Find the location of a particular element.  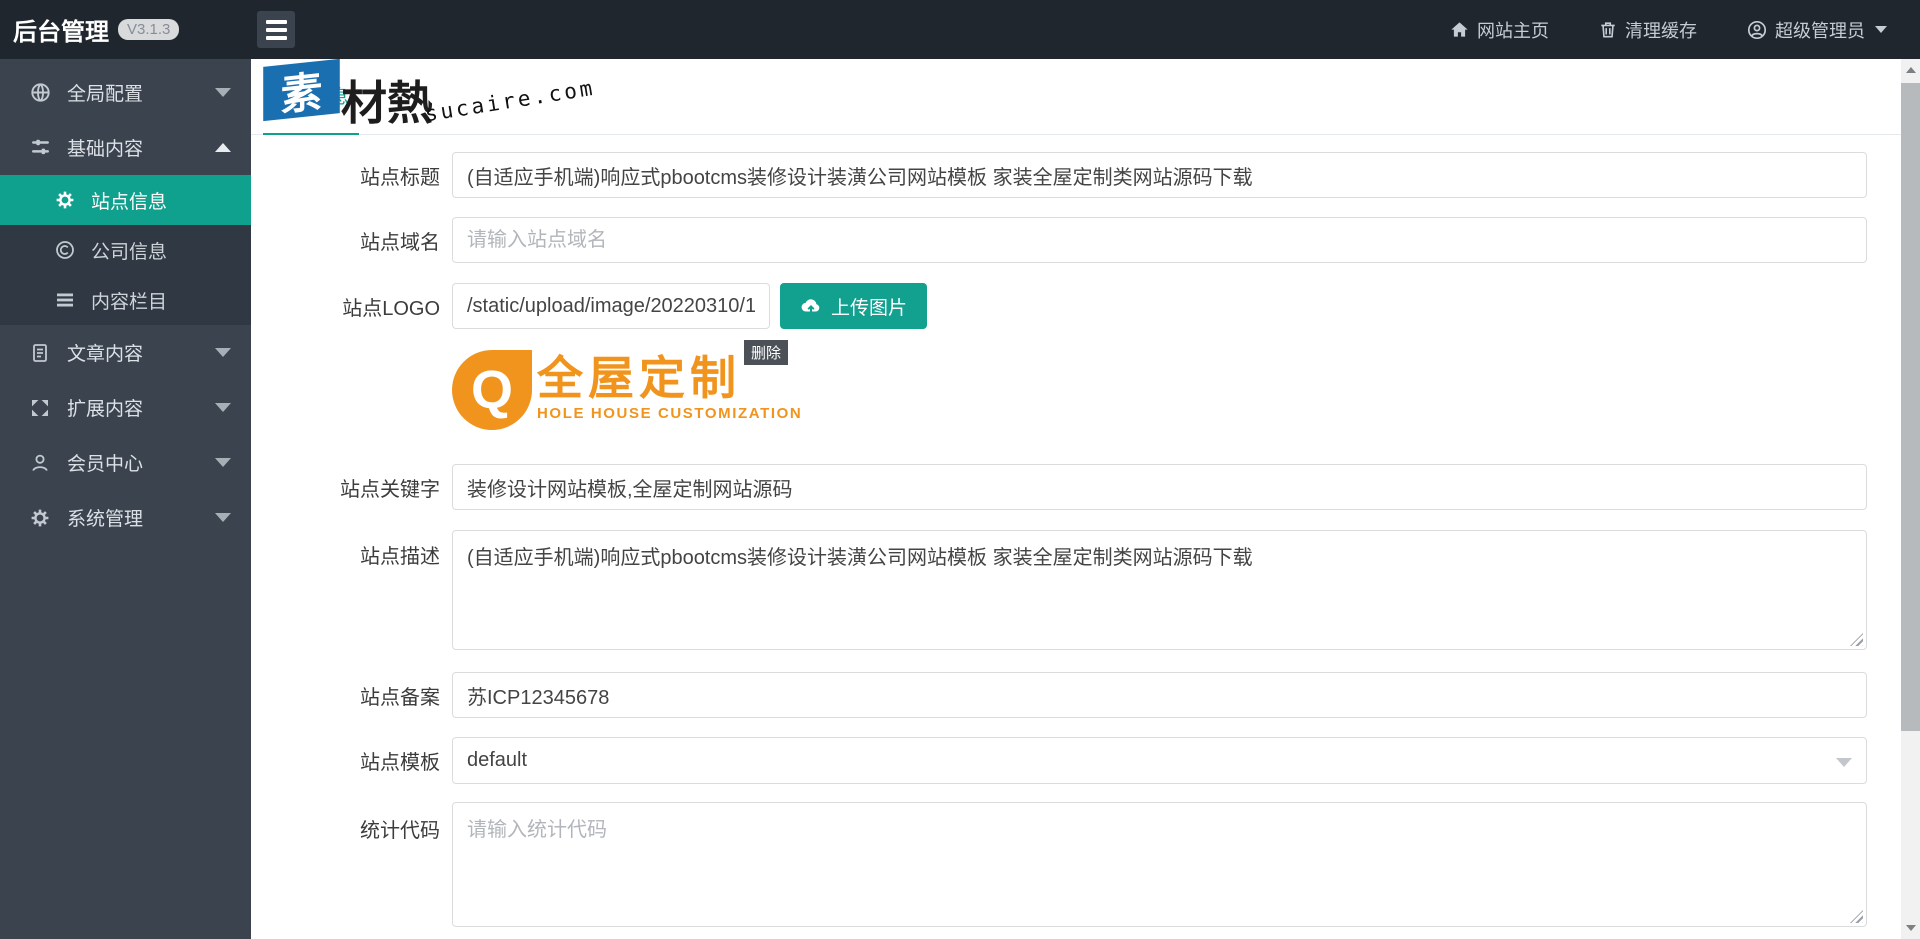

sidebar-item-system: 系统管理 is located at coordinates (125, 517).